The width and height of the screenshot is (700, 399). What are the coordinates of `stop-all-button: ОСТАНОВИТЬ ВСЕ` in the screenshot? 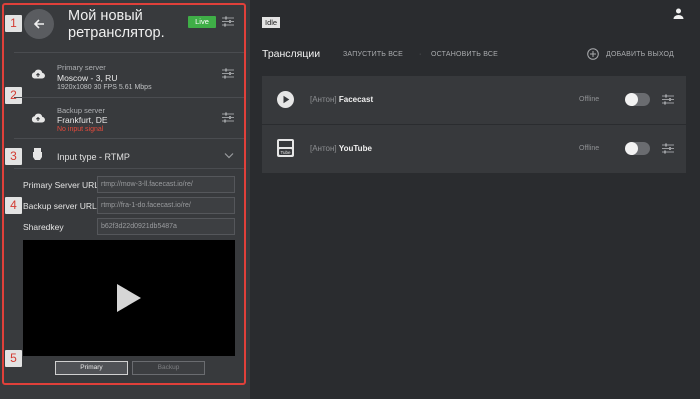 It's located at (464, 54).